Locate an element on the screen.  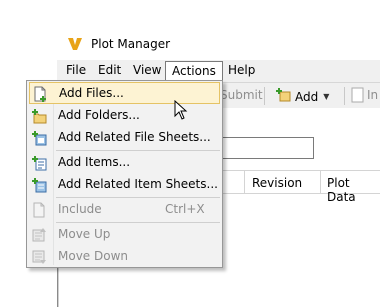
submit-button: Submit is located at coordinates (241, 95).